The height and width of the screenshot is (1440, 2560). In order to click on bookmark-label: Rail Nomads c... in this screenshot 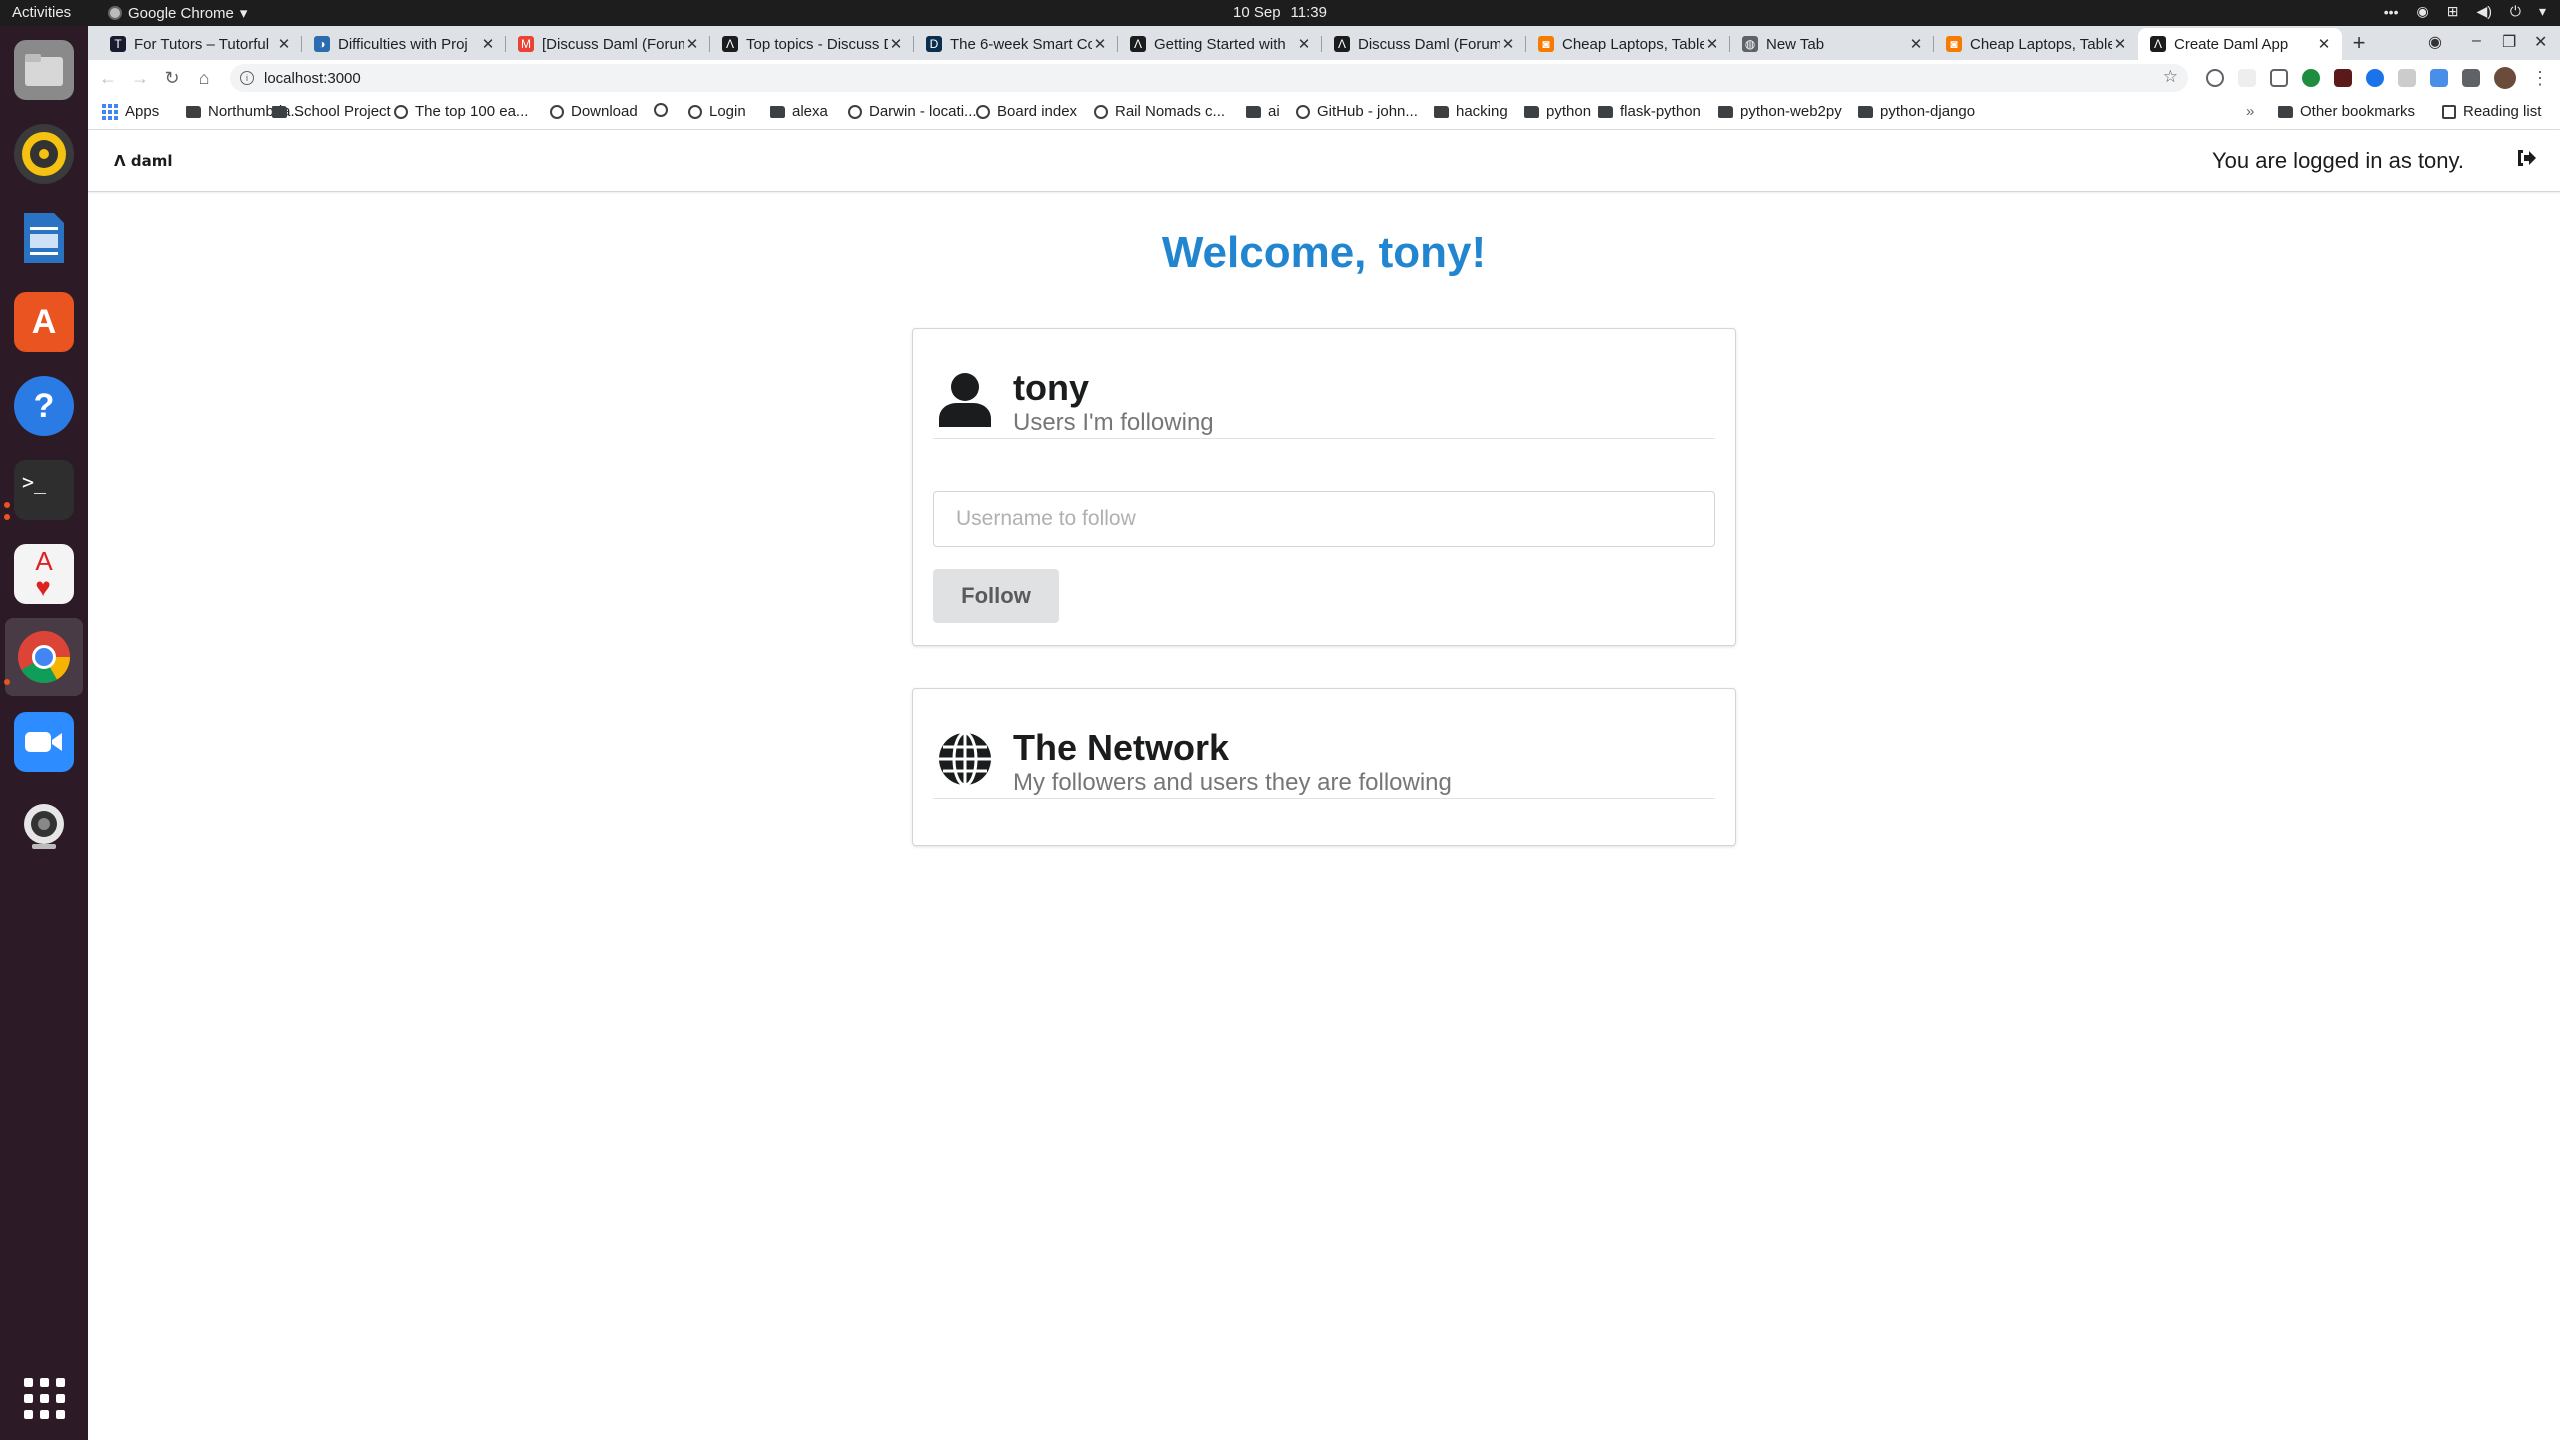, I will do `click(1170, 111)`.